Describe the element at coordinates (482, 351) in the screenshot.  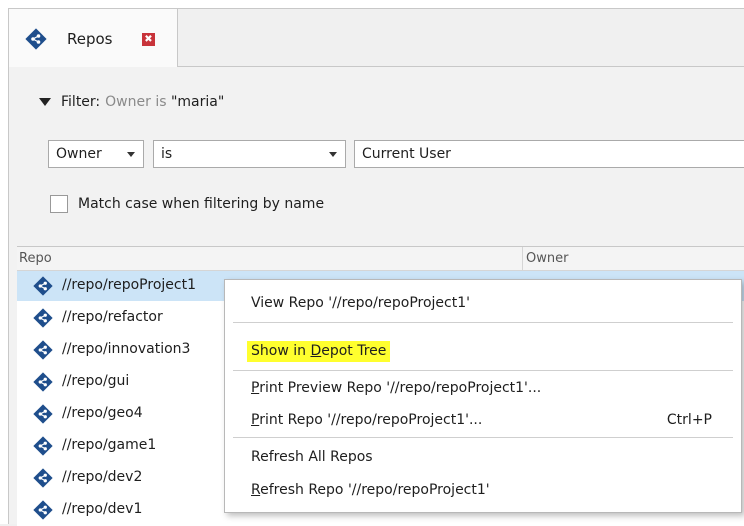
I see `menu-item-show-in-depot-tree: Show in Depot Tree` at that location.